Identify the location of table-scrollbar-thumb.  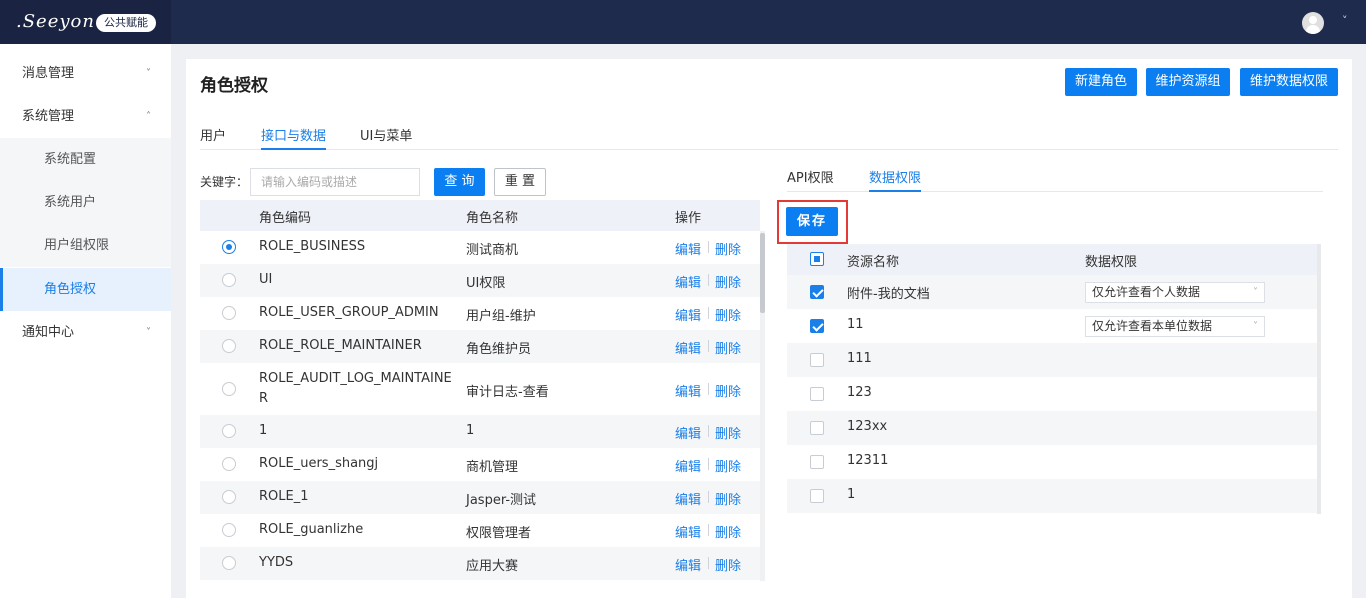
(762, 273).